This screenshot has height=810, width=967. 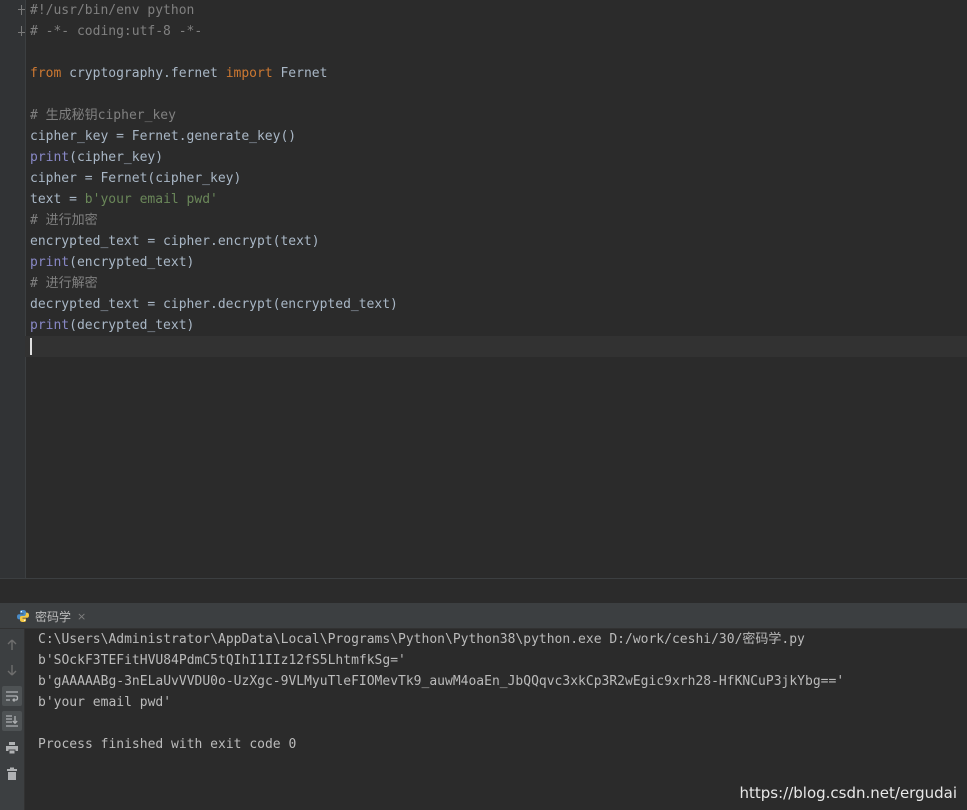 What do you see at coordinates (103, 115) in the screenshot?
I see `code-token: # 生成秘钥cipher_key` at bounding box center [103, 115].